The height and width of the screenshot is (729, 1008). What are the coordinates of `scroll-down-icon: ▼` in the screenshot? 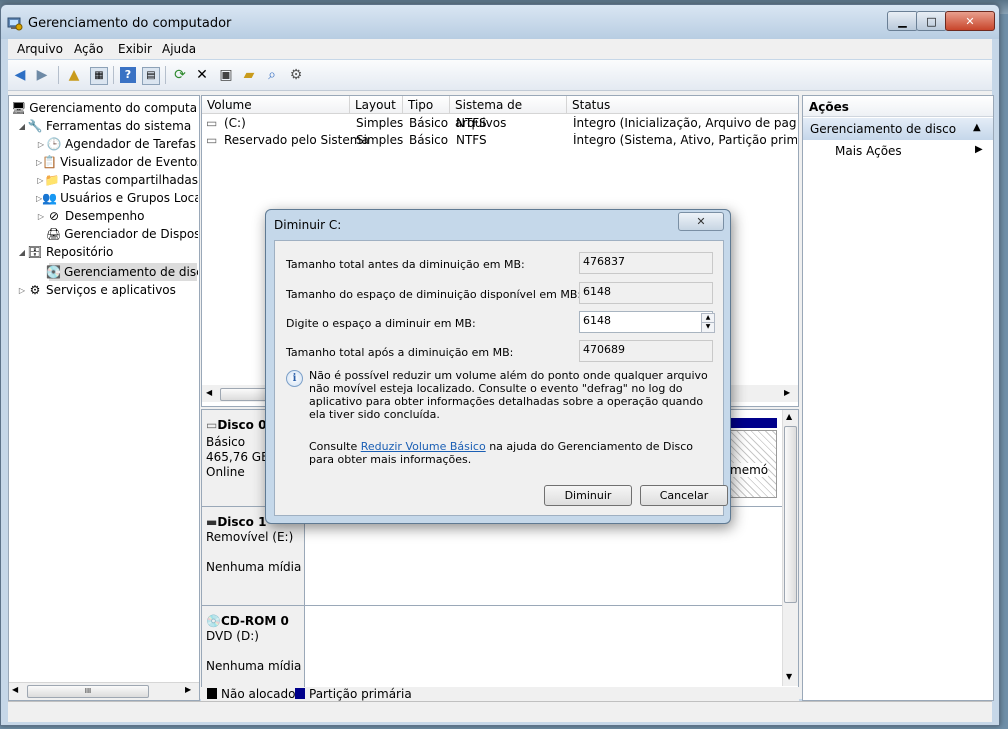 It's located at (789, 676).